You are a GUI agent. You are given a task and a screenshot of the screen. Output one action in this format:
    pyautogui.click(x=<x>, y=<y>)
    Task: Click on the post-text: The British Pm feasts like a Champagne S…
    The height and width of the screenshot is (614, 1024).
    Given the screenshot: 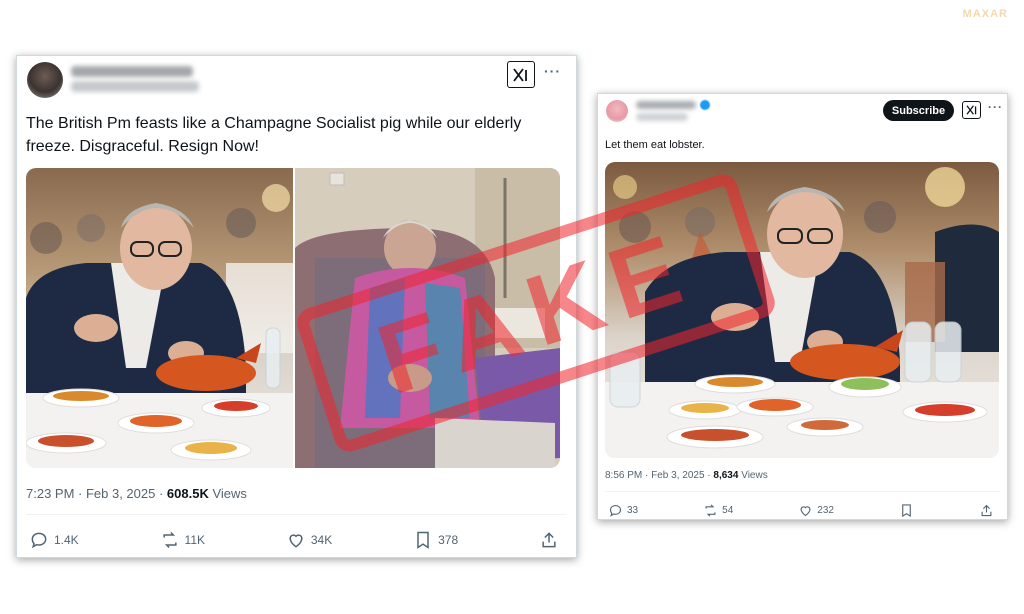 What is the action you would take?
    pyautogui.click(x=274, y=135)
    